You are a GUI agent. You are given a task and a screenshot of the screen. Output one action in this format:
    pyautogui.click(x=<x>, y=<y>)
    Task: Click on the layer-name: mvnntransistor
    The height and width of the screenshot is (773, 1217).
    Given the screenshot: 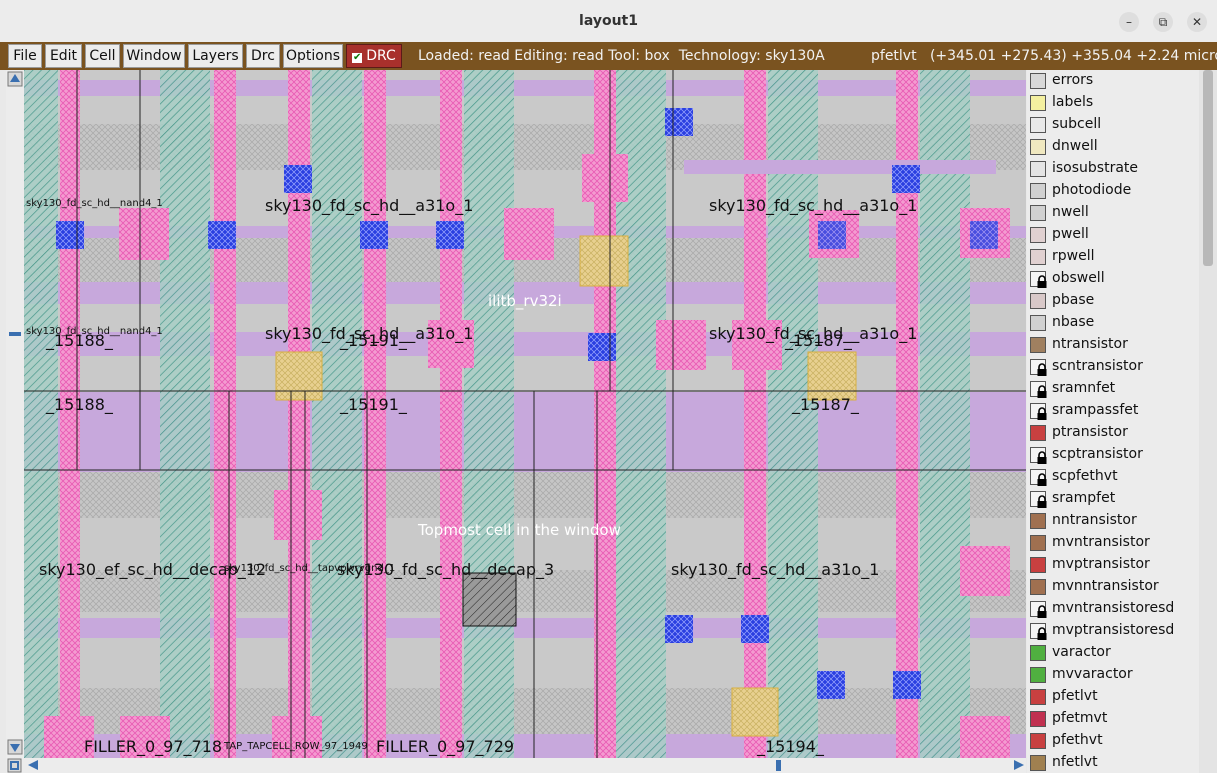 What is the action you would take?
    pyautogui.click(x=1105, y=586)
    